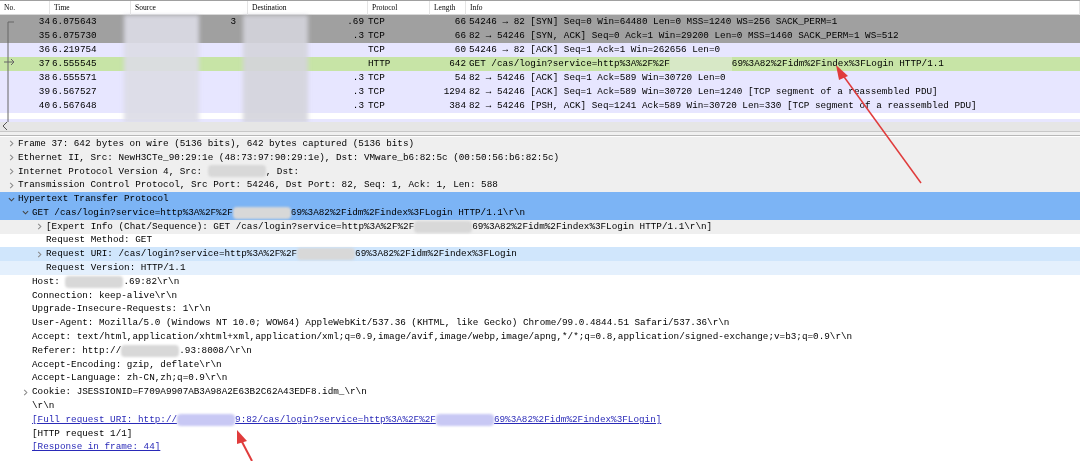  What do you see at coordinates (684, 36) in the screenshot?
I see `info-text: 82 → 54246 [SYN, ACK] Seq=0 Ack=1 Win=29200 Len=0 MSS=1460 SACK_PERM=1 WS=512` at bounding box center [684, 36].